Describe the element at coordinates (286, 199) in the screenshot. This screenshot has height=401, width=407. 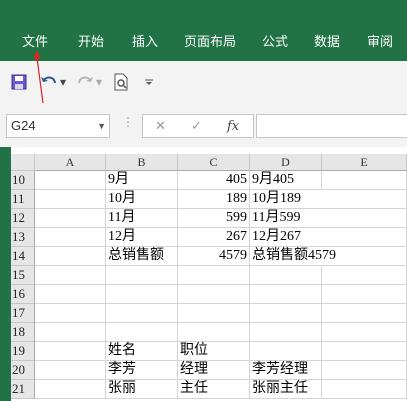
I see `cell-d11: 10月189` at that location.